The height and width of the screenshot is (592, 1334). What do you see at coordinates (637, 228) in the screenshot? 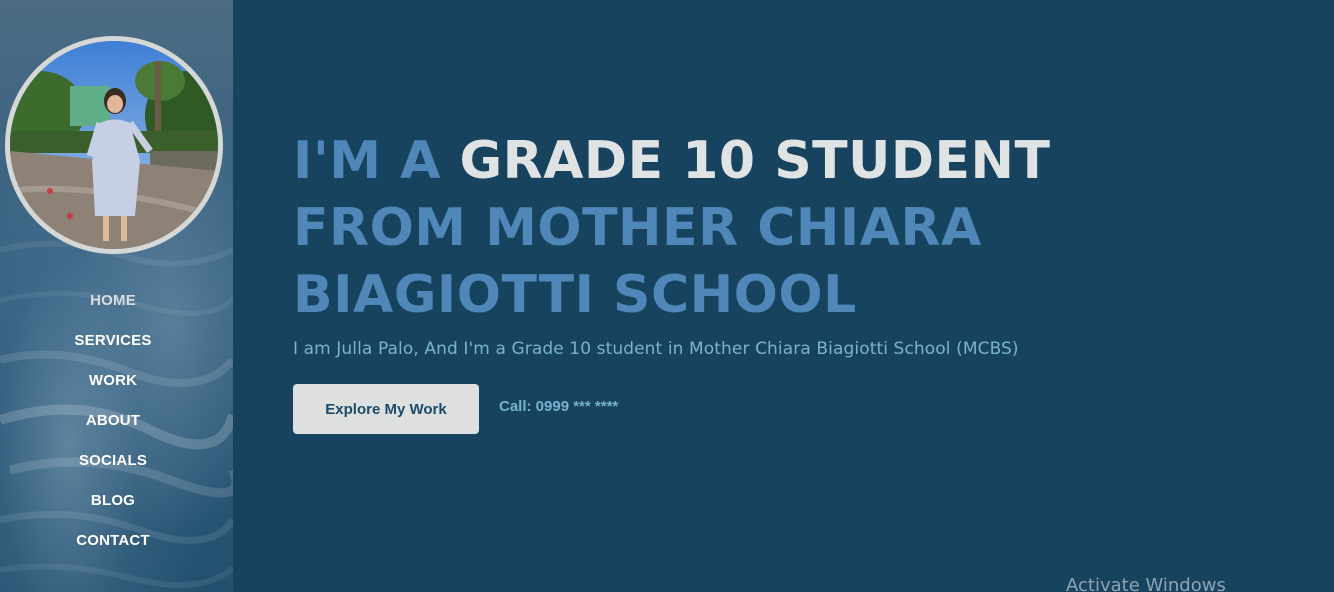
I see `headline-line-2: FROM MOTHER CHIARA` at bounding box center [637, 228].